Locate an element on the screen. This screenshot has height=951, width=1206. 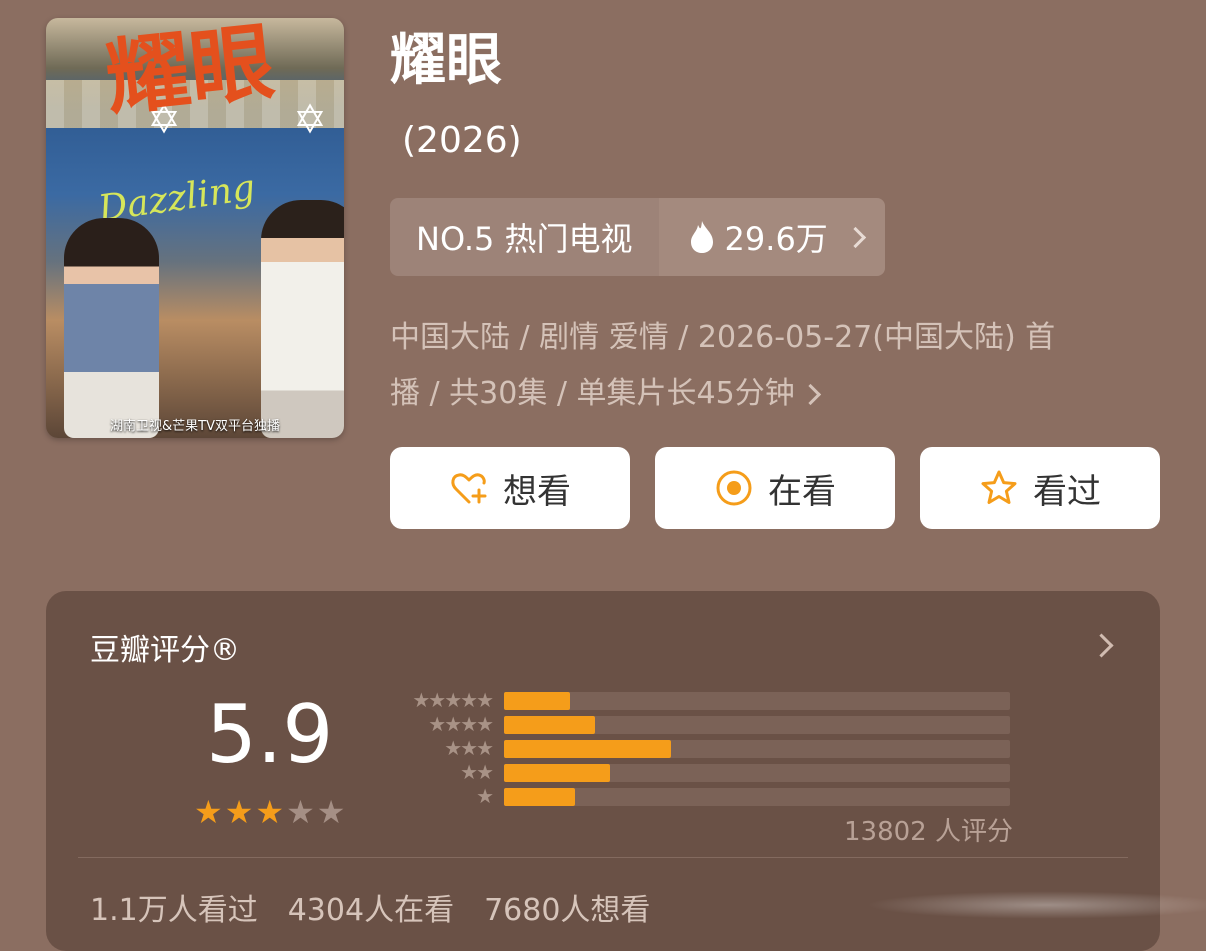
distribution-stars: ★★★ is located at coordinates (469, 748).